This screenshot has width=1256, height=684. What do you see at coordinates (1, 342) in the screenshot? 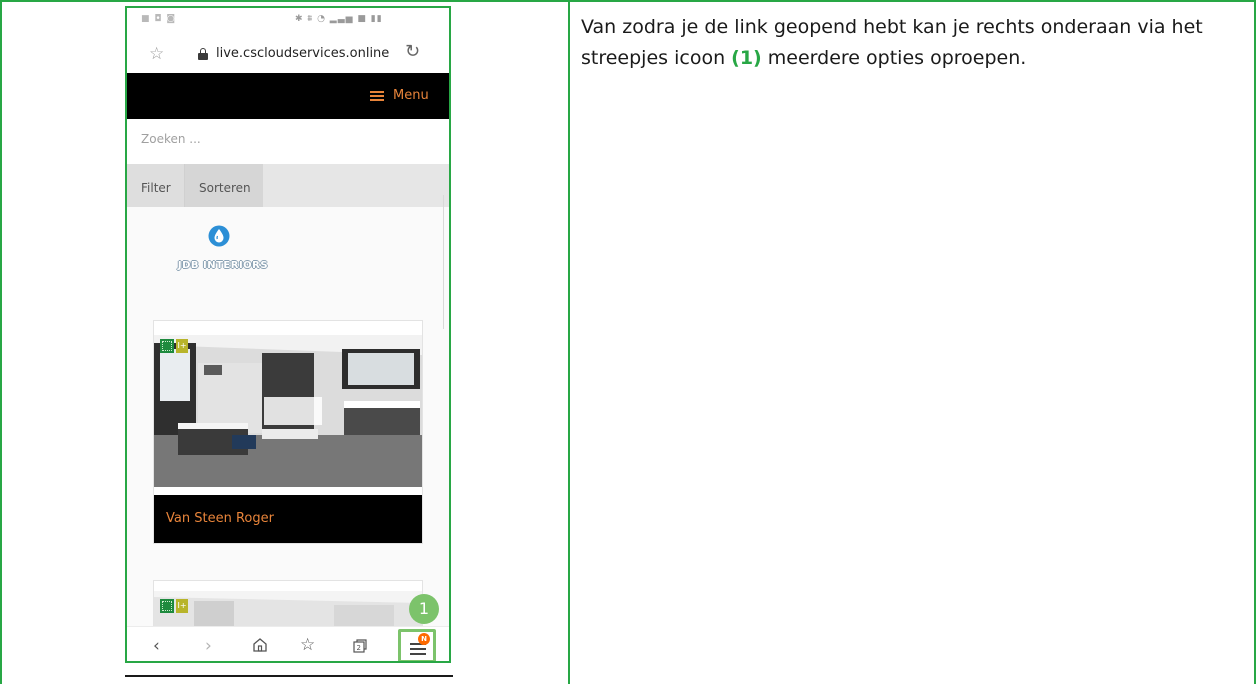
I see `table-border-left` at bounding box center [1, 342].